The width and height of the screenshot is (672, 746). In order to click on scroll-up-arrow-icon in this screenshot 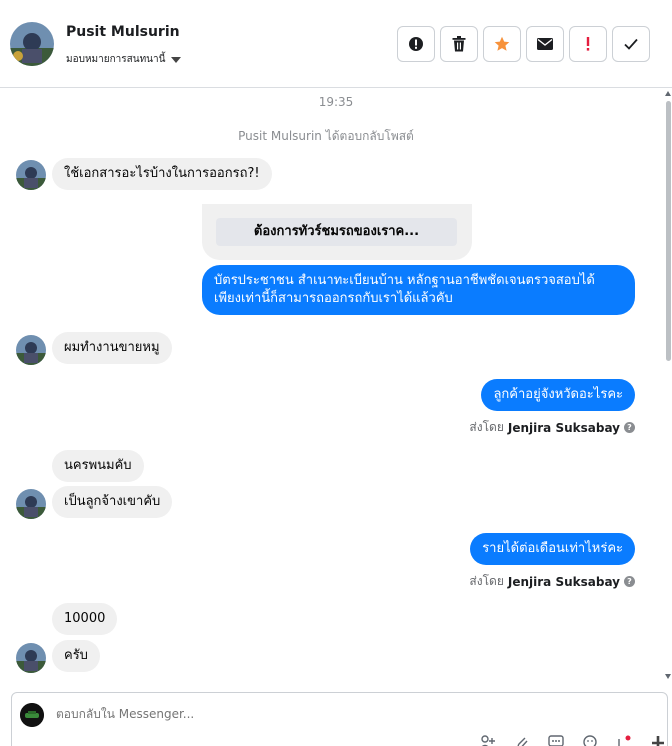, I will do `click(668, 93)`.